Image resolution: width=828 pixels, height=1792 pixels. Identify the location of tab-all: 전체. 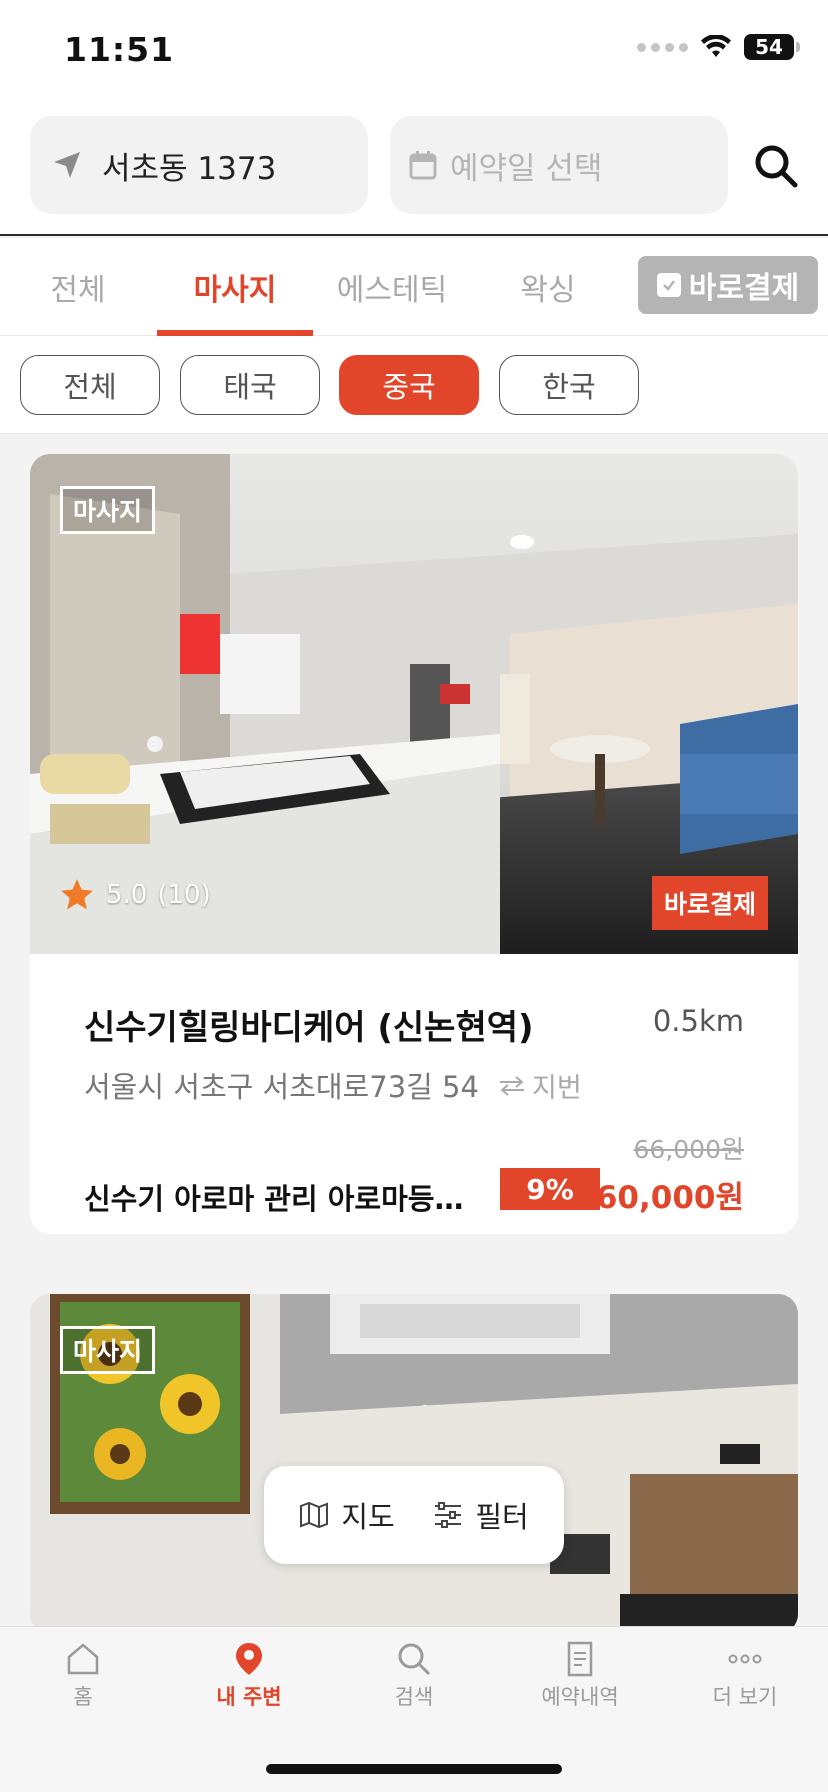
(78, 287).